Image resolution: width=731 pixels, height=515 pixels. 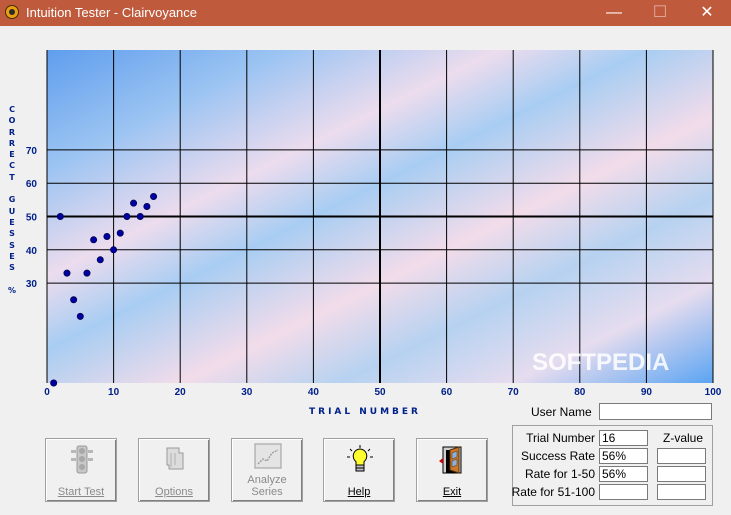 I want to click on maximize-button: ☐, so click(x=660, y=13).